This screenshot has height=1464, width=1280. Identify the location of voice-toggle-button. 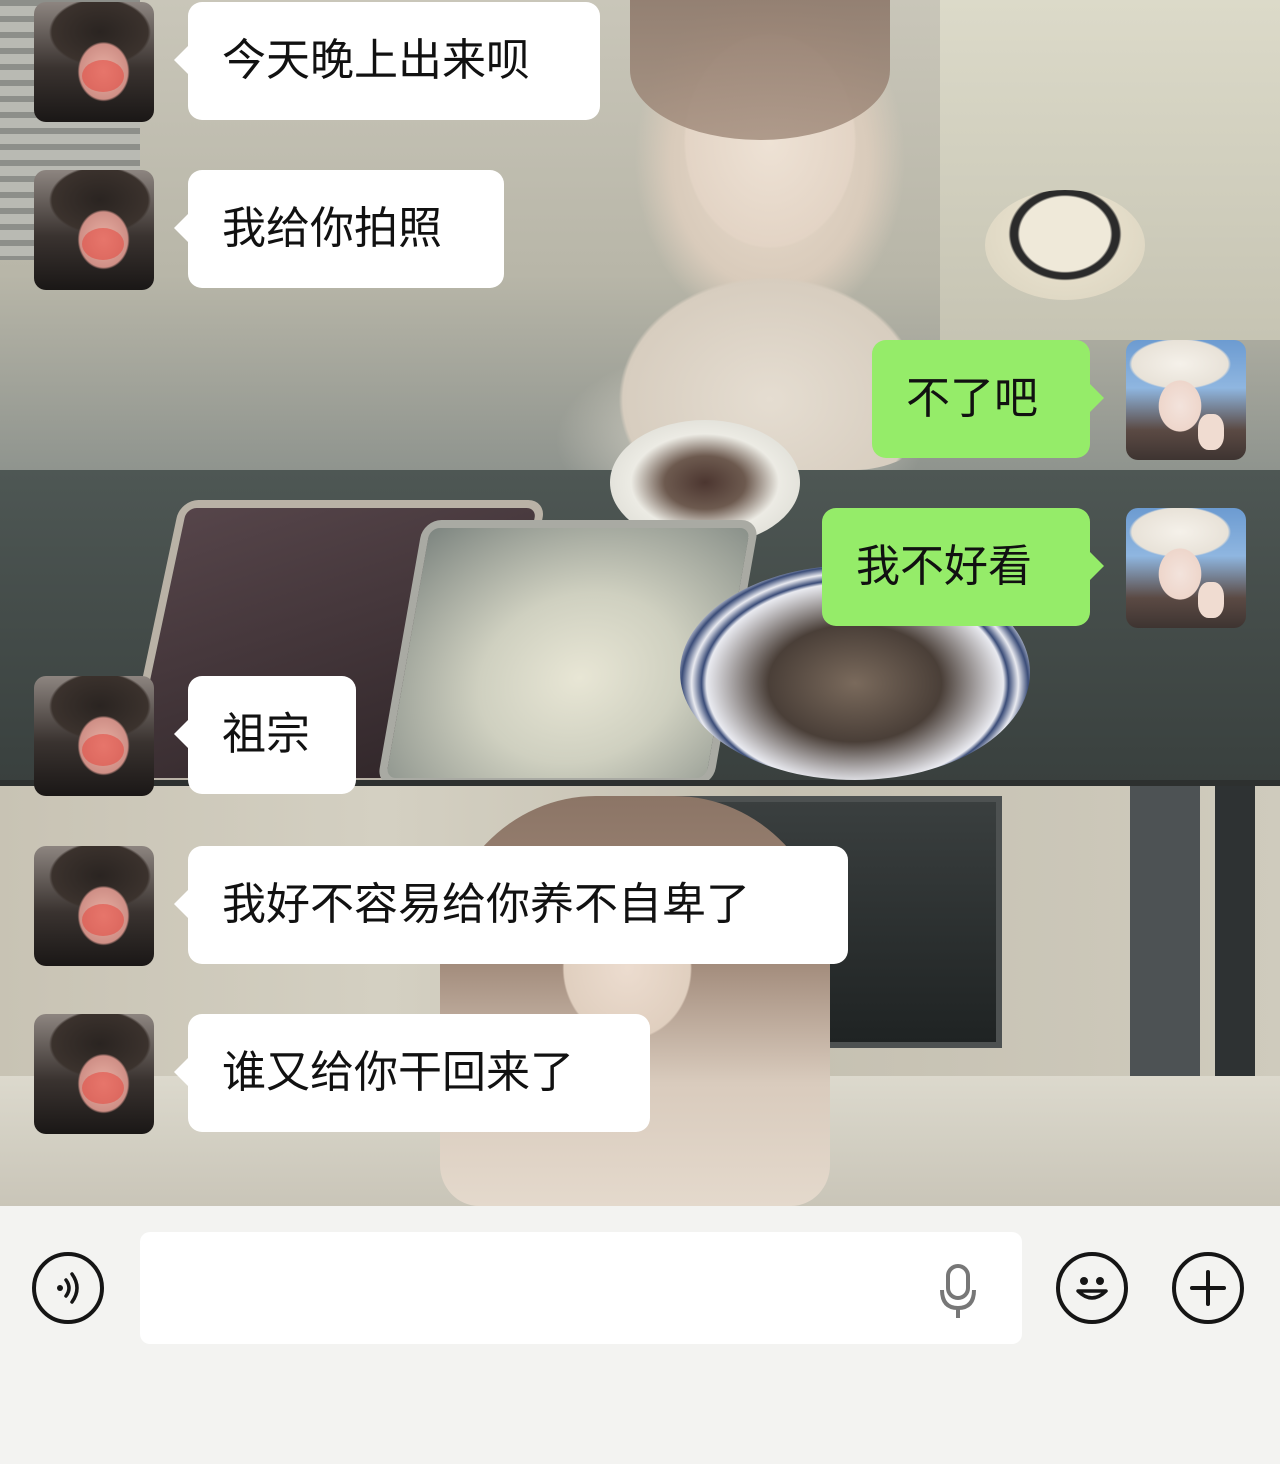
(68, 1288).